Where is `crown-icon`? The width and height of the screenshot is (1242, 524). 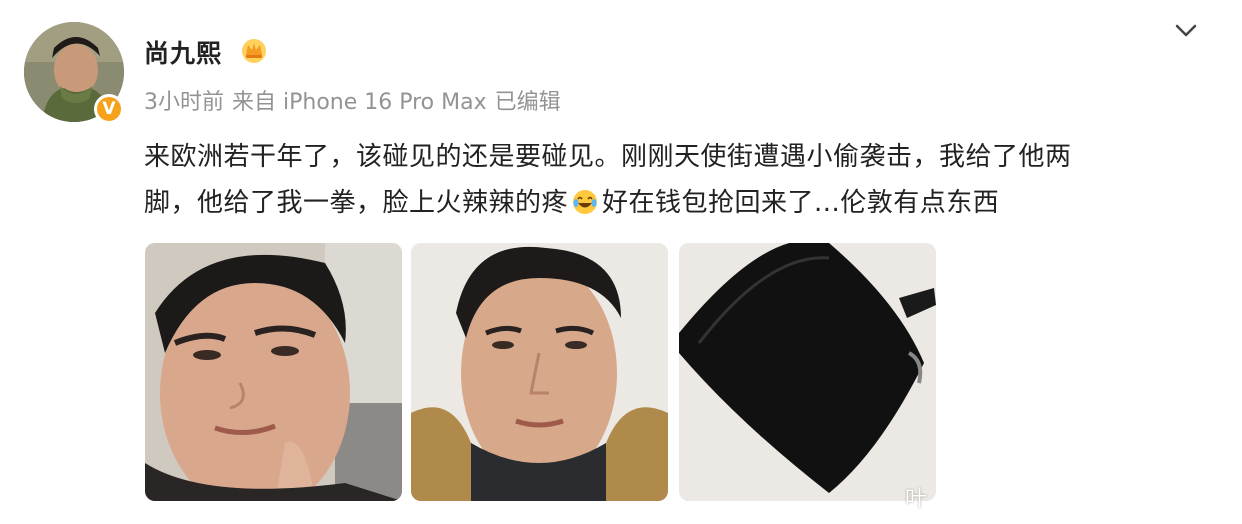 crown-icon is located at coordinates (254, 51).